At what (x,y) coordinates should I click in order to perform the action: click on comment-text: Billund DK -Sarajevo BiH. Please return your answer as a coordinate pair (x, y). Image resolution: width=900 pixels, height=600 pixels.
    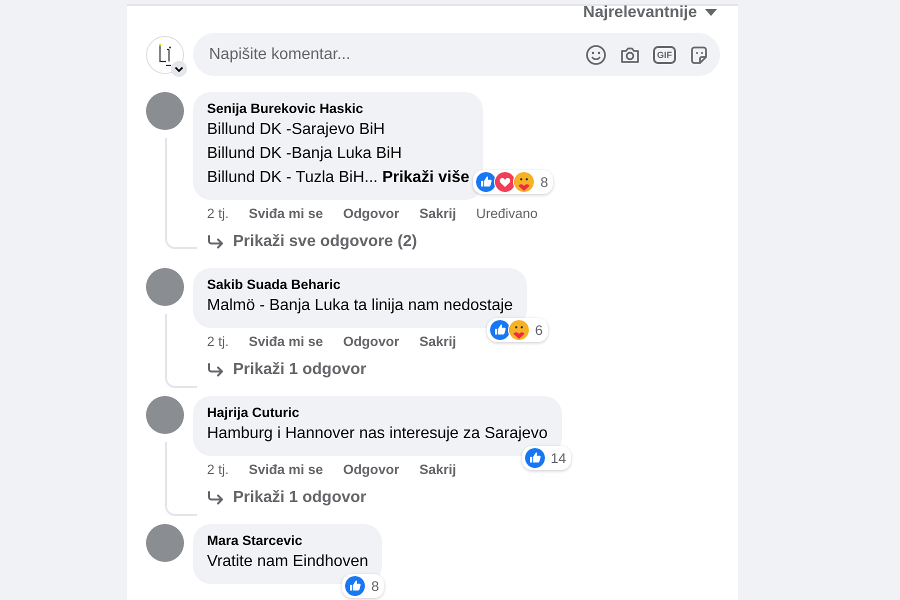
    Looking at the image, I should click on (296, 130).